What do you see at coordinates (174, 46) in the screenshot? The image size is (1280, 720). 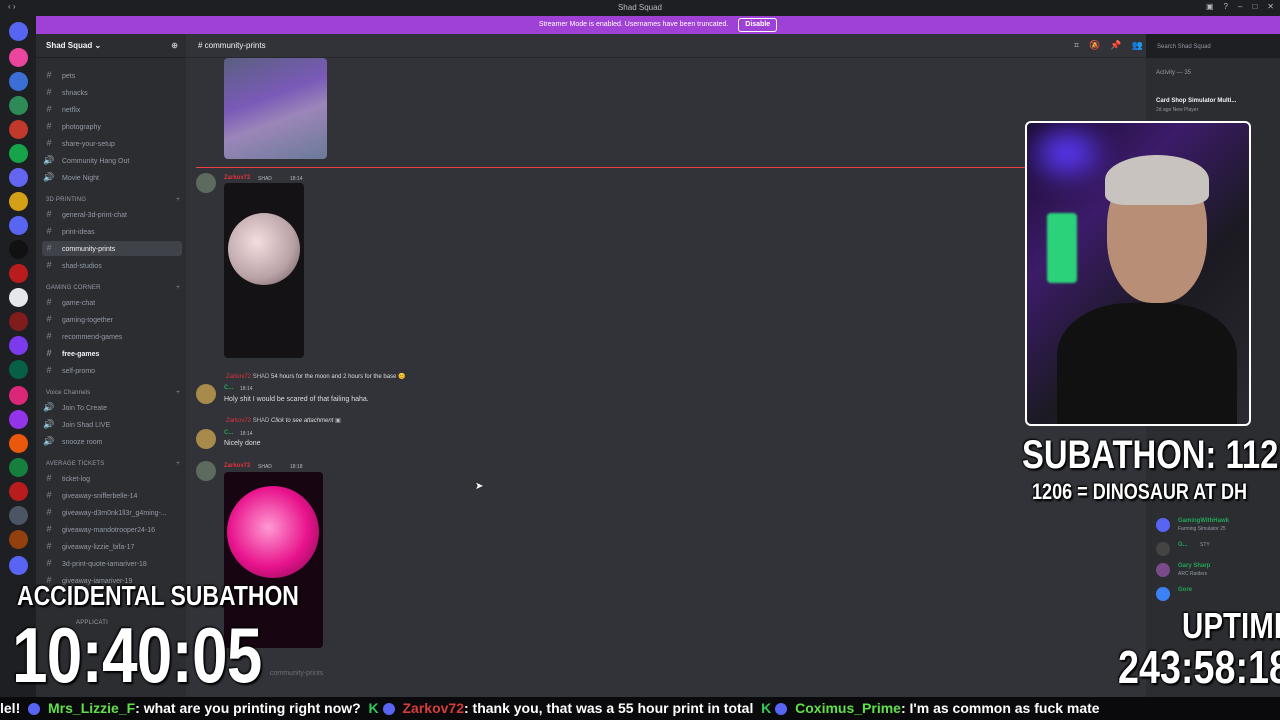 I see `invite-icon: ⊕` at bounding box center [174, 46].